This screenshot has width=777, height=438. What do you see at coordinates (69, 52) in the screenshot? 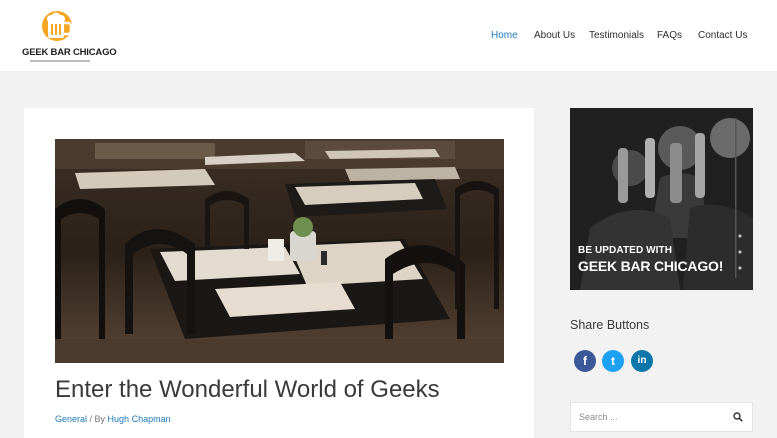
I see `logo-name: GEEK BAR CHICAGO` at bounding box center [69, 52].